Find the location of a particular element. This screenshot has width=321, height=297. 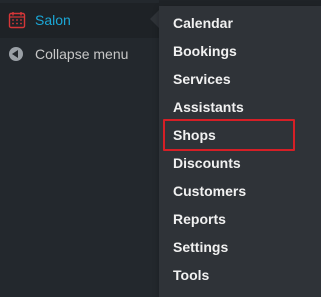

submenu-item-customers: Customers is located at coordinates (240, 191).